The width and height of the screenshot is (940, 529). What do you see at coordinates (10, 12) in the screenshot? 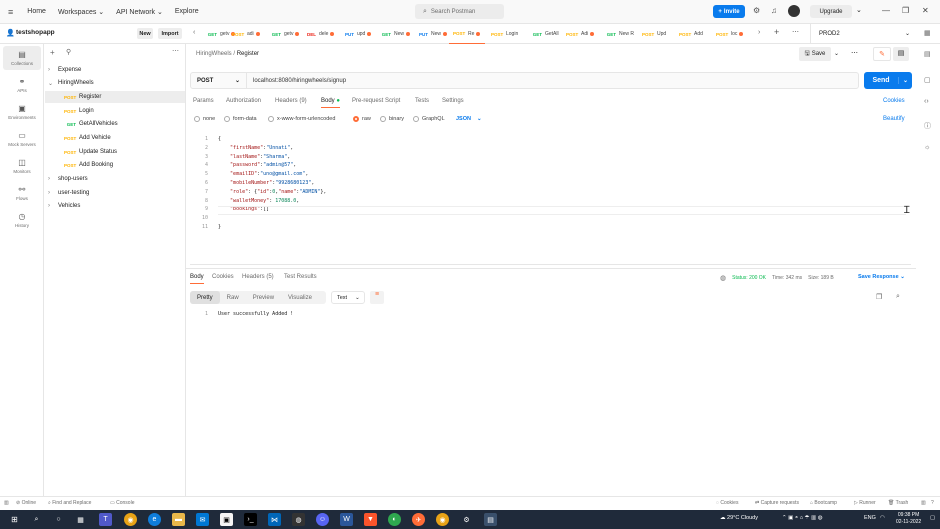
I see `menu-icon: ≡` at bounding box center [10, 12].